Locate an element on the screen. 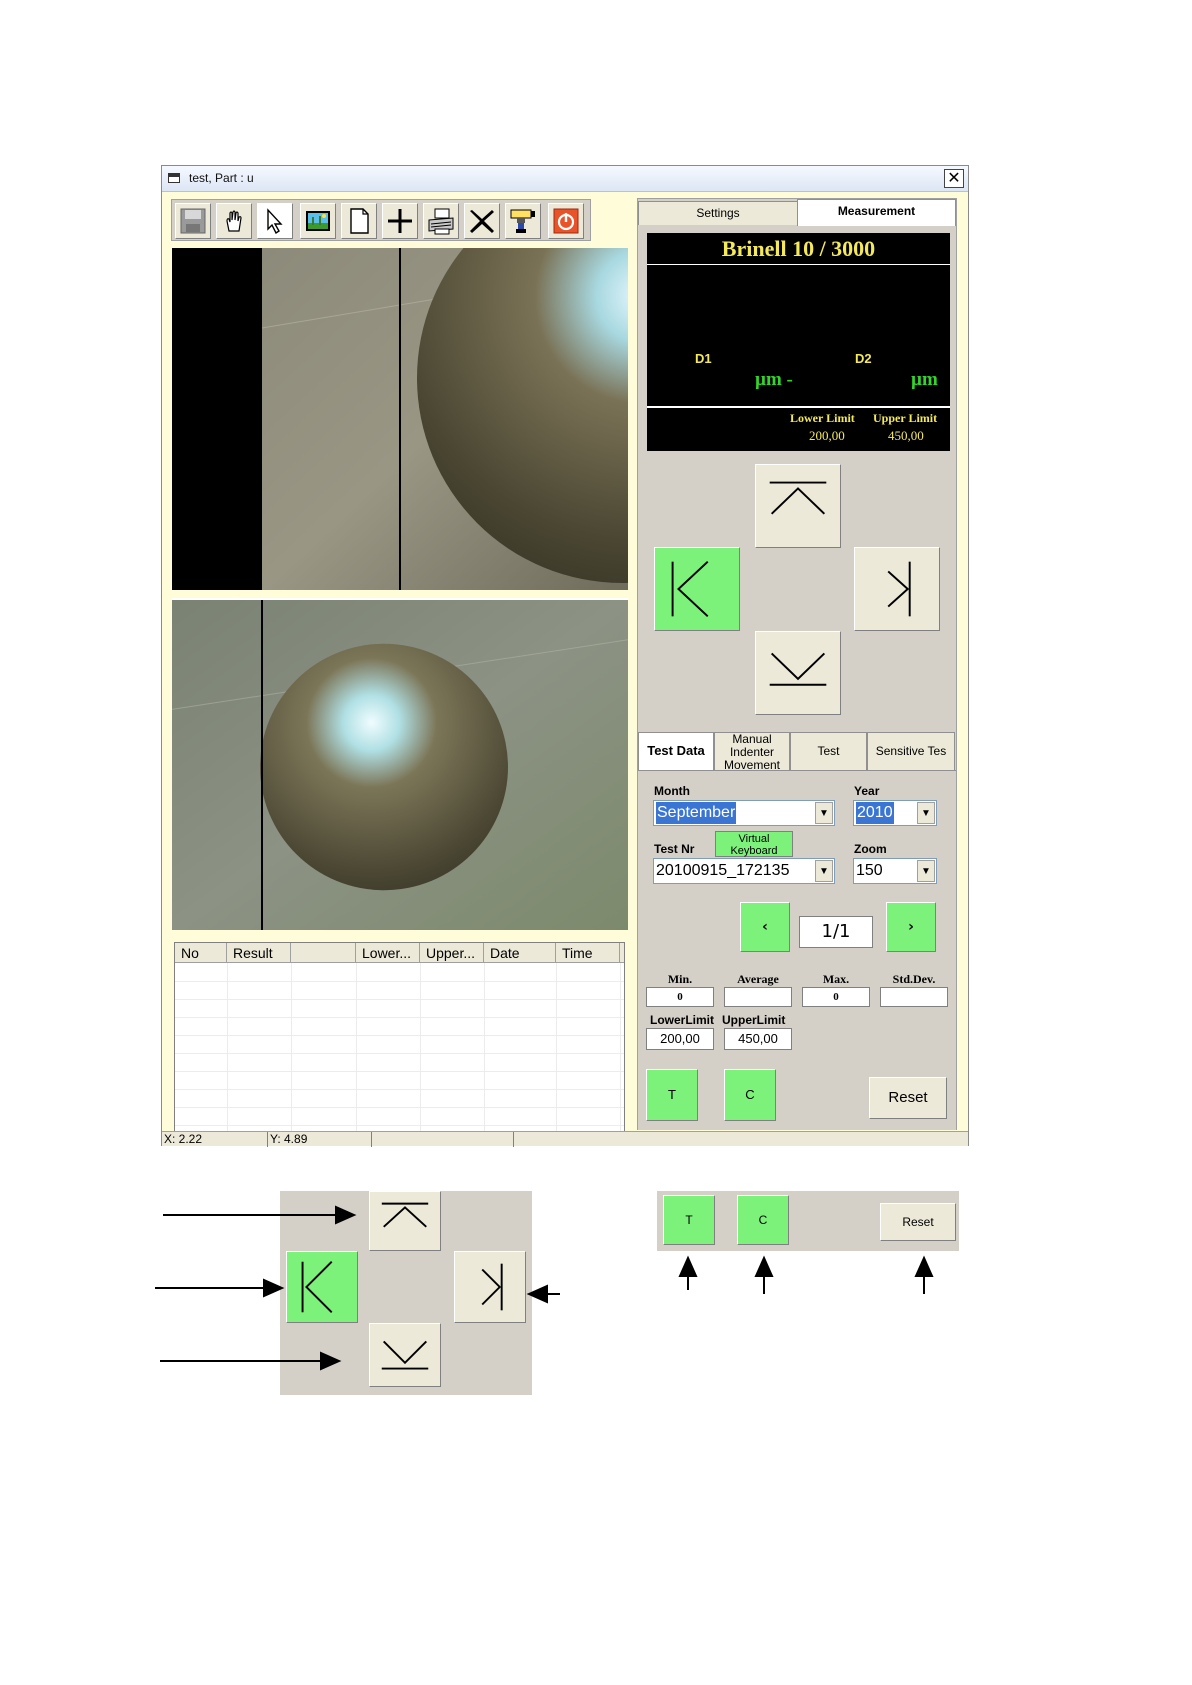  microscope-image-top is located at coordinates (400, 419).